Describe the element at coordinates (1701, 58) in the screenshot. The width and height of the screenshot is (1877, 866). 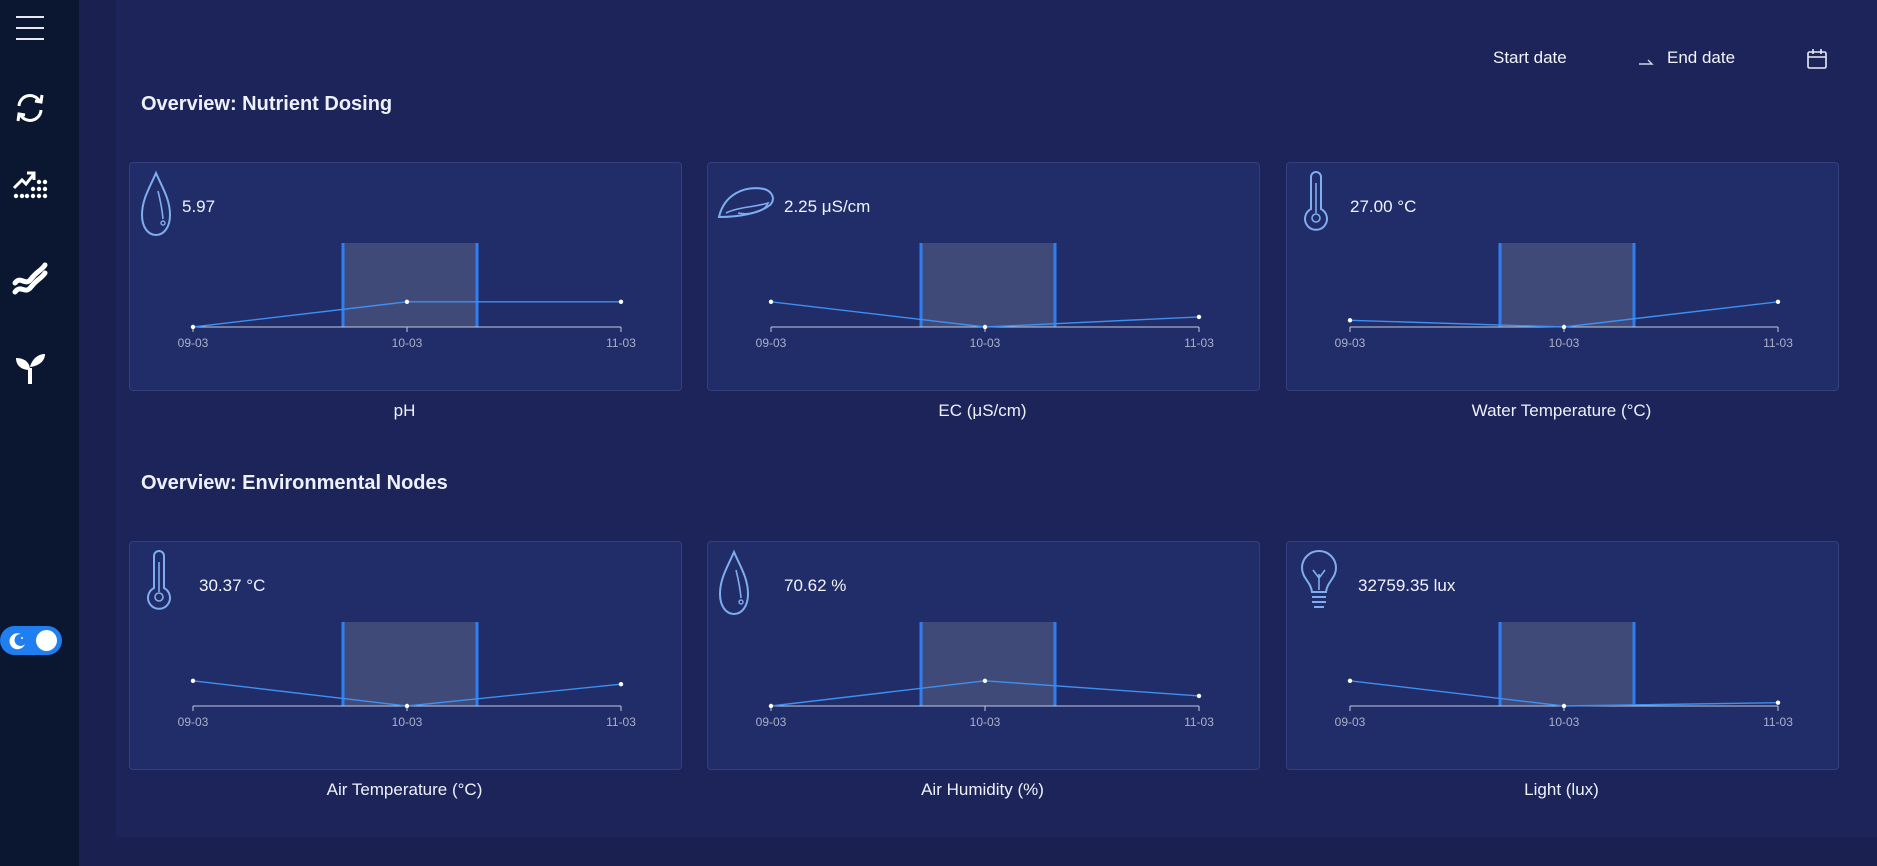
I see `end-date-input: End date` at that location.